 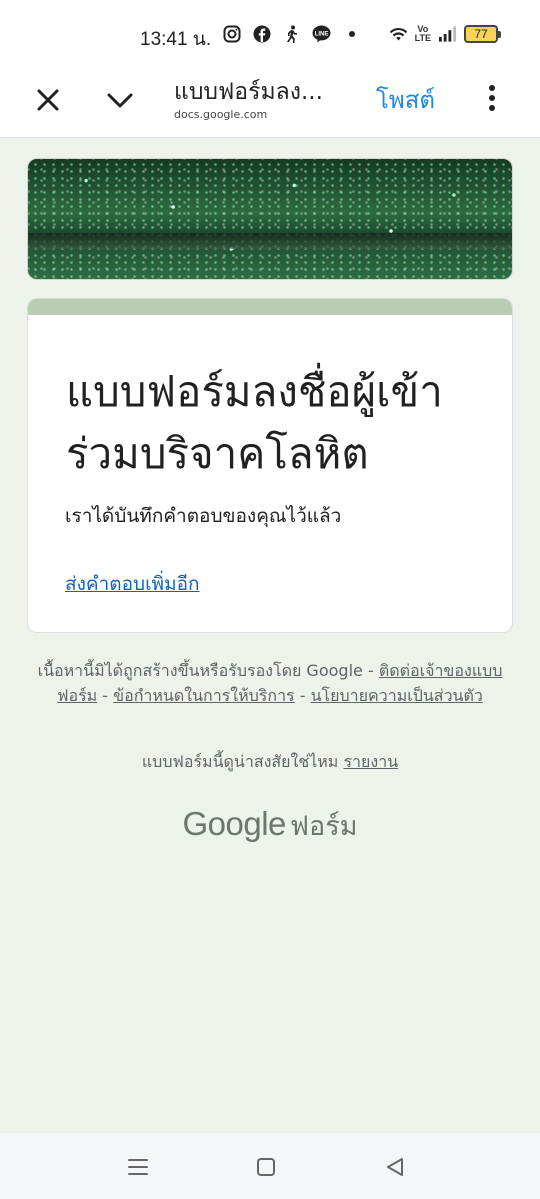 I want to click on instagram-icon, so click(x=231, y=33).